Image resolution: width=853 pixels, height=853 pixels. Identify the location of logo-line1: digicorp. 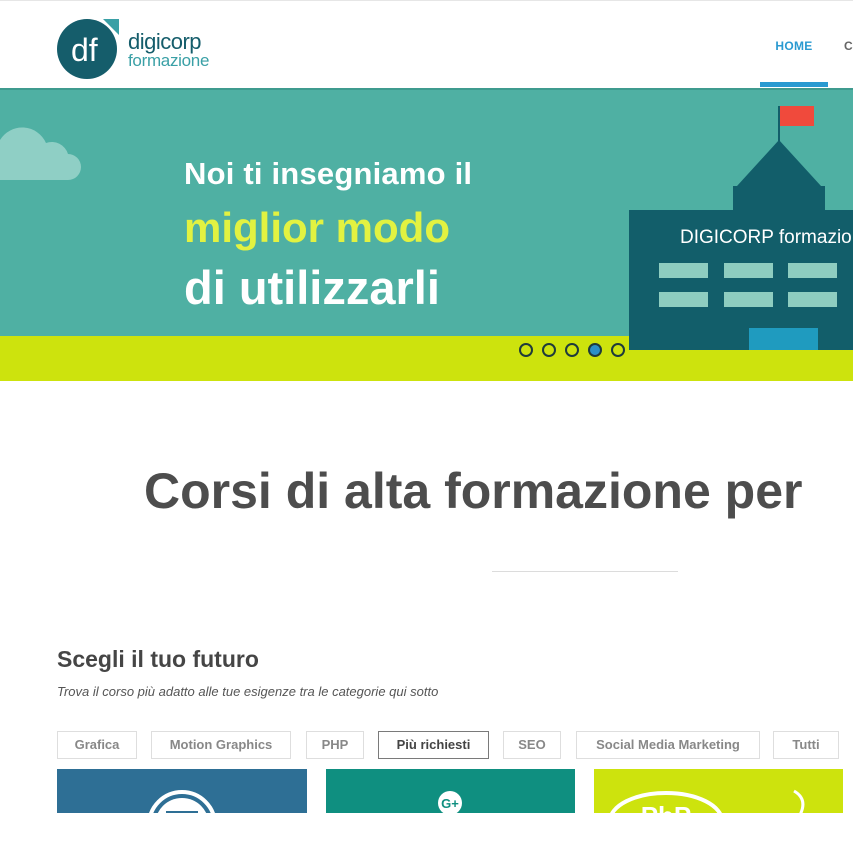
(165, 41).